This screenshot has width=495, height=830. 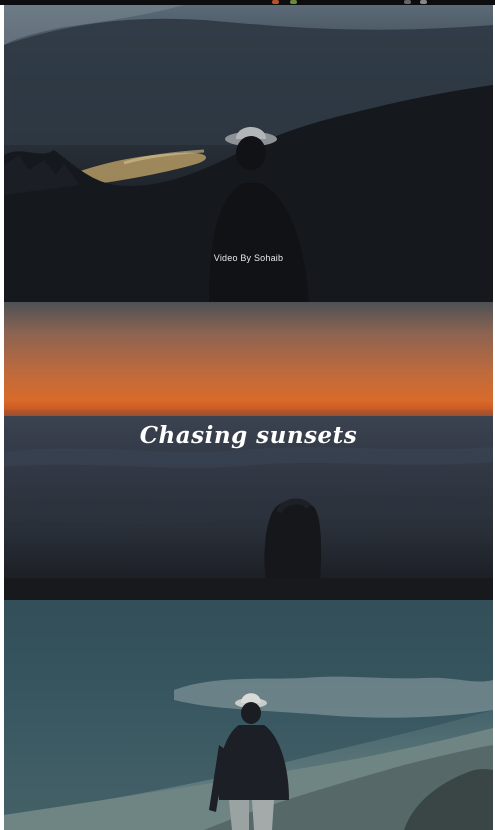 I want to click on status-icon-orange, so click(x=275, y=2).